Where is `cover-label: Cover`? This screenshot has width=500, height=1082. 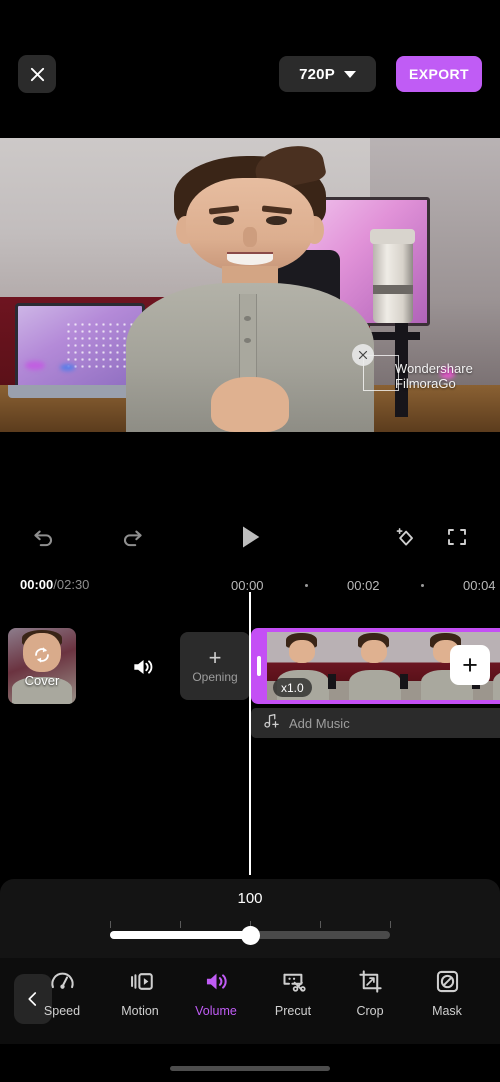 cover-label: Cover is located at coordinates (42, 680).